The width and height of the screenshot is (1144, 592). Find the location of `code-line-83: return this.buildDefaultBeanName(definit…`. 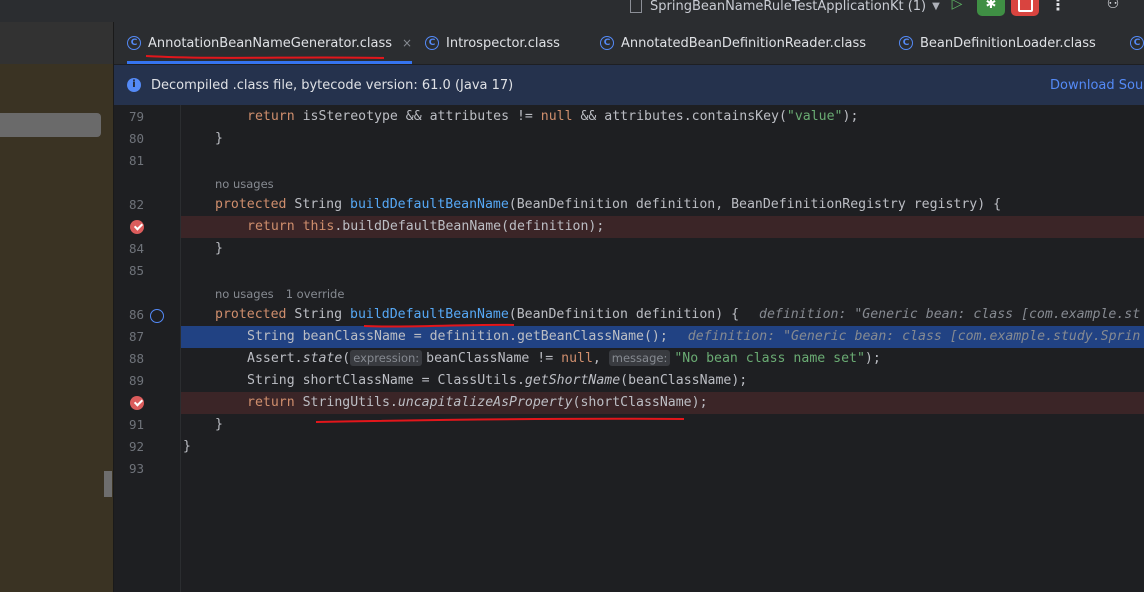

code-line-83: return this.buildDefaultBeanName(definit… is located at coordinates (392, 227).